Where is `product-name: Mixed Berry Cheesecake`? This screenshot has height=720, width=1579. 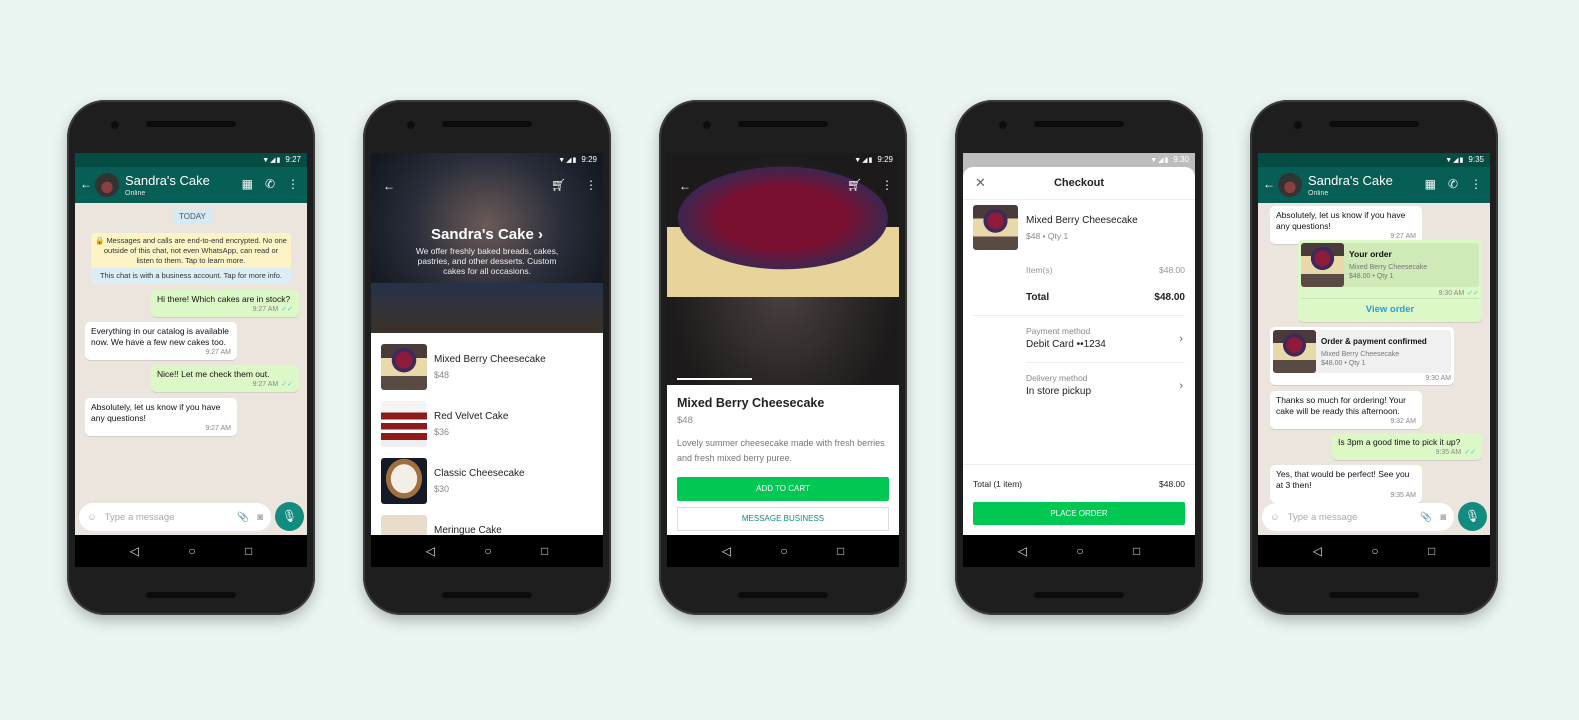 product-name: Mixed Berry Cheesecake is located at coordinates (490, 359).